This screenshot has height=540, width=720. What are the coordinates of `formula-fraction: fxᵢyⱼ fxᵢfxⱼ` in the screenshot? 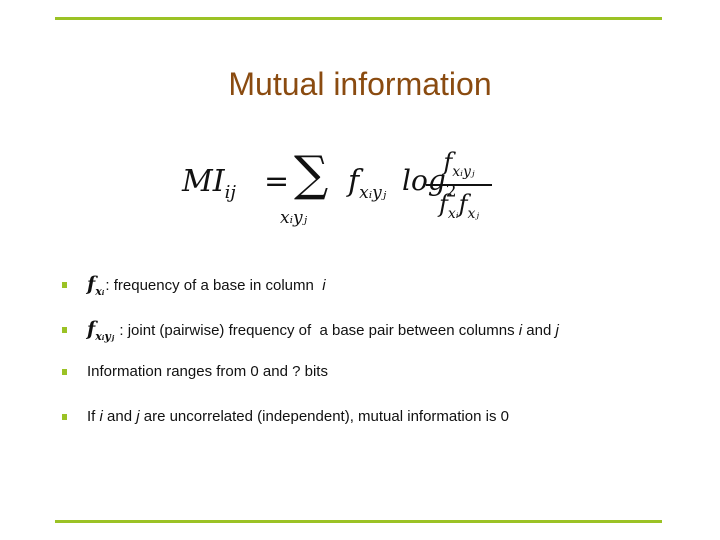 It's located at (459, 184).